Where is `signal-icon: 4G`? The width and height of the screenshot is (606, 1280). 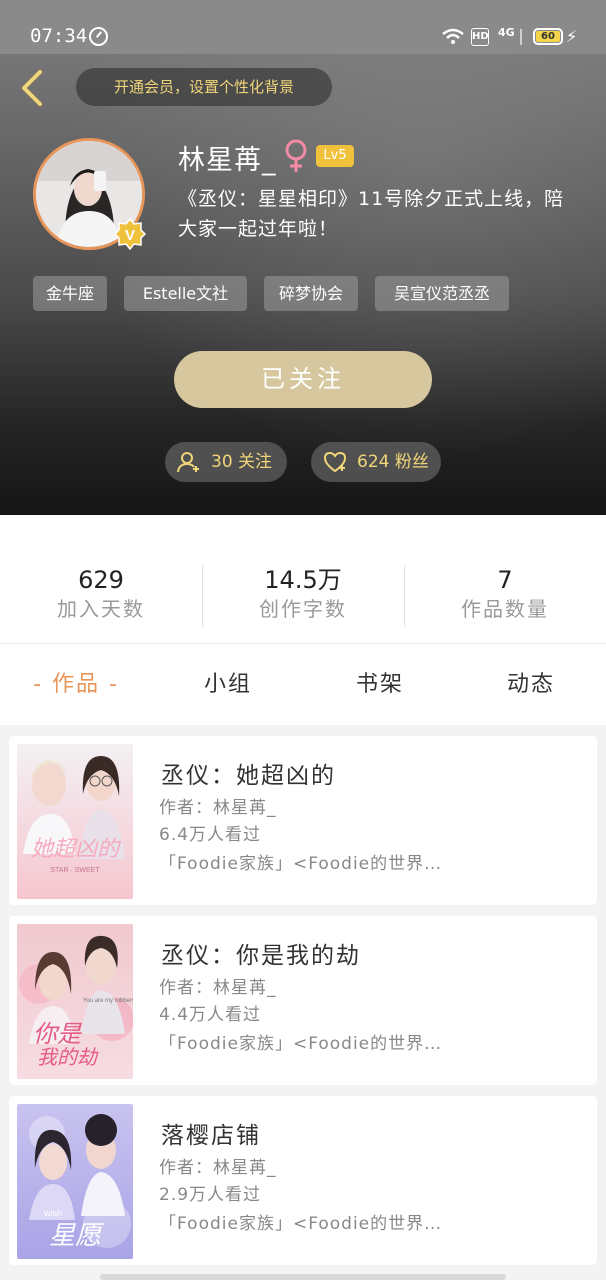 signal-icon: 4G is located at coordinates (506, 32).